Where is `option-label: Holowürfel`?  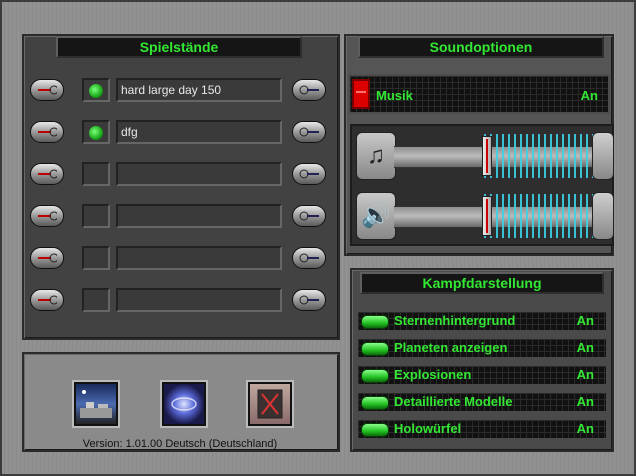
option-label: Holowürfel is located at coordinates (428, 428).